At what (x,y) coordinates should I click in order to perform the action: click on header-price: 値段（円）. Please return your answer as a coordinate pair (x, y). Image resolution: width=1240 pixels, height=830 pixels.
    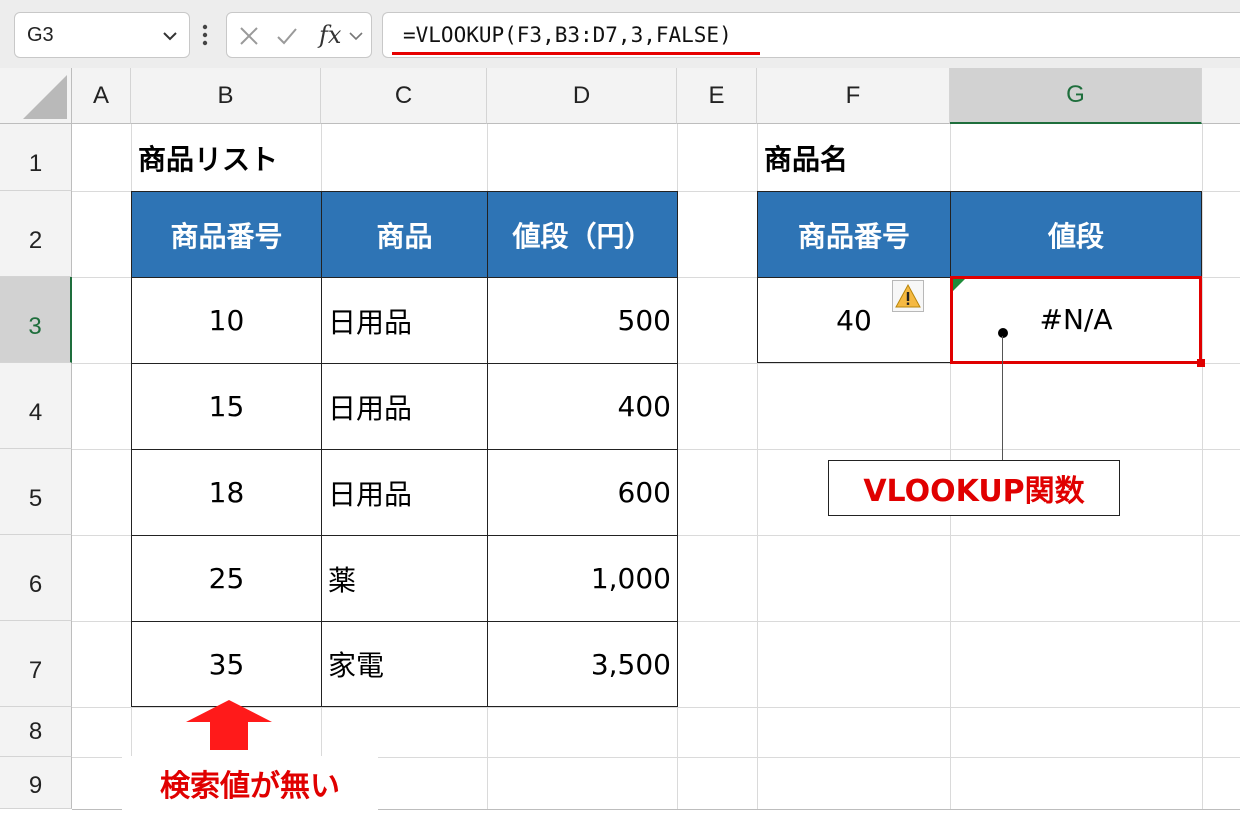
    Looking at the image, I should click on (582, 234).